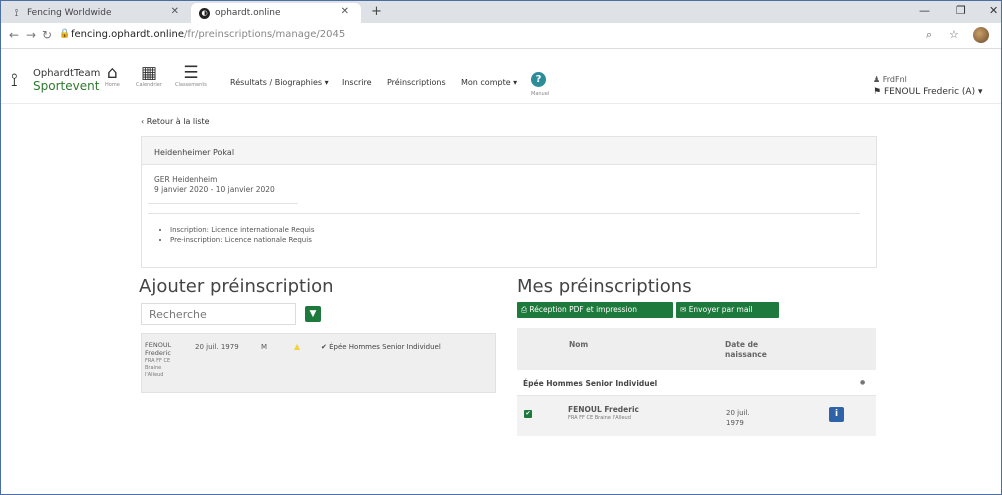 The image size is (1002, 495). What do you see at coordinates (65, 34) in the screenshot?
I see `lock-icon: 🔒` at bounding box center [65, 34].